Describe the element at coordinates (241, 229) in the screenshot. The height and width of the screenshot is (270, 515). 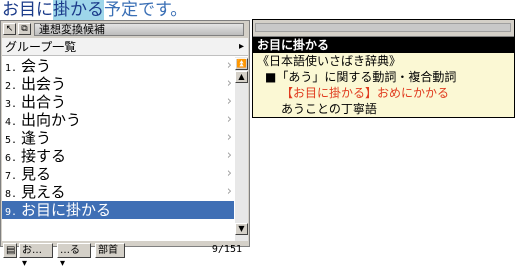
I see `scroll-down-icon: ▼` at that location.